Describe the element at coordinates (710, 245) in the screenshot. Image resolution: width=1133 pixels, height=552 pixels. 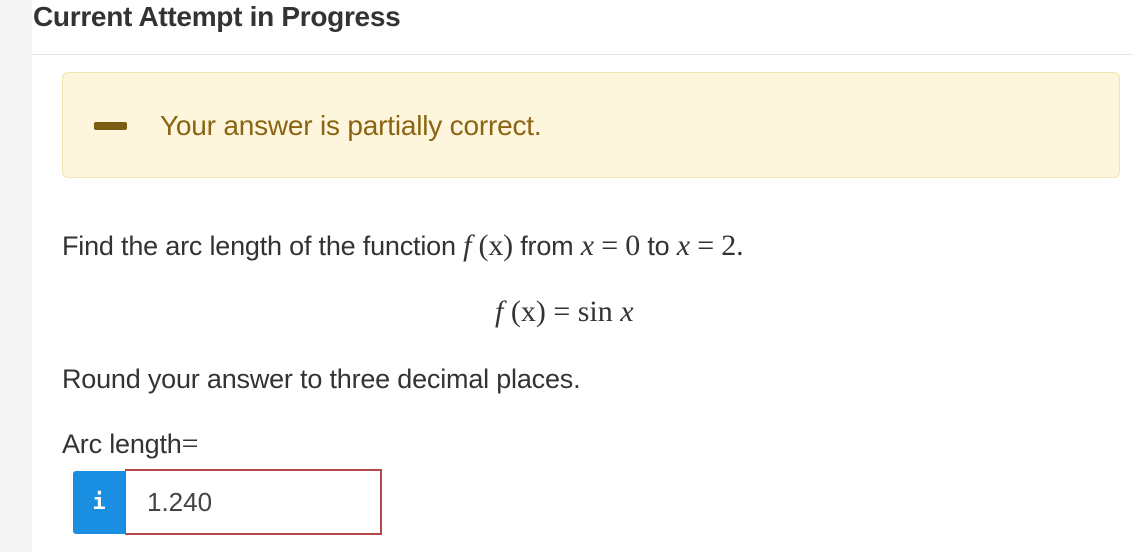
I see `question-end: x = 2.` at that location.